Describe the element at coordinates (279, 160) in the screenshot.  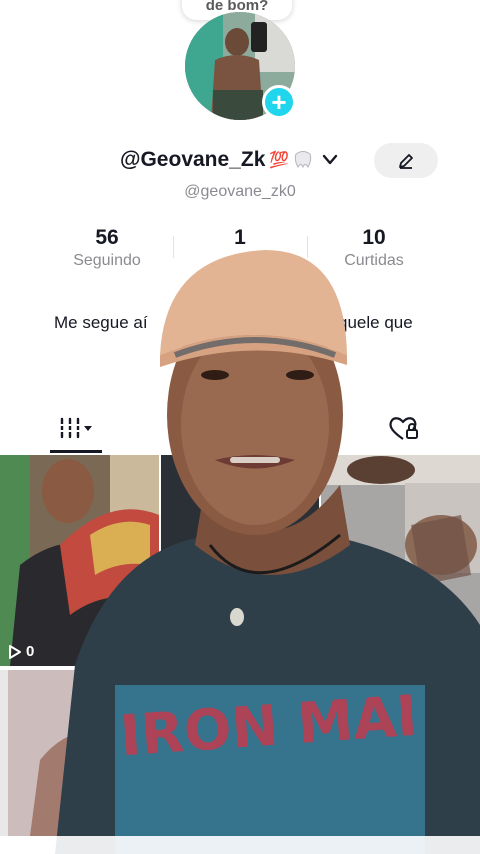
I see `hundred-emoji: 💯` at that location.